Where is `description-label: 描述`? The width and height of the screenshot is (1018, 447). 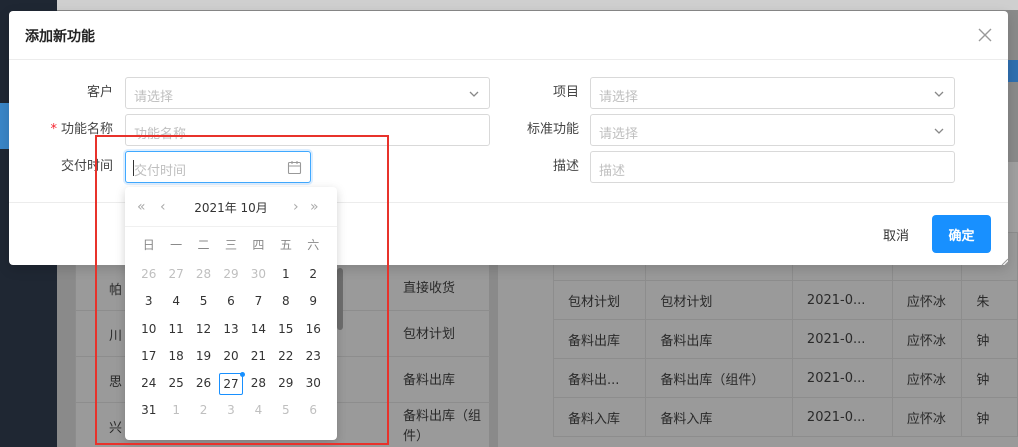
description-label: 描述 is located at coordinates (565, 166).